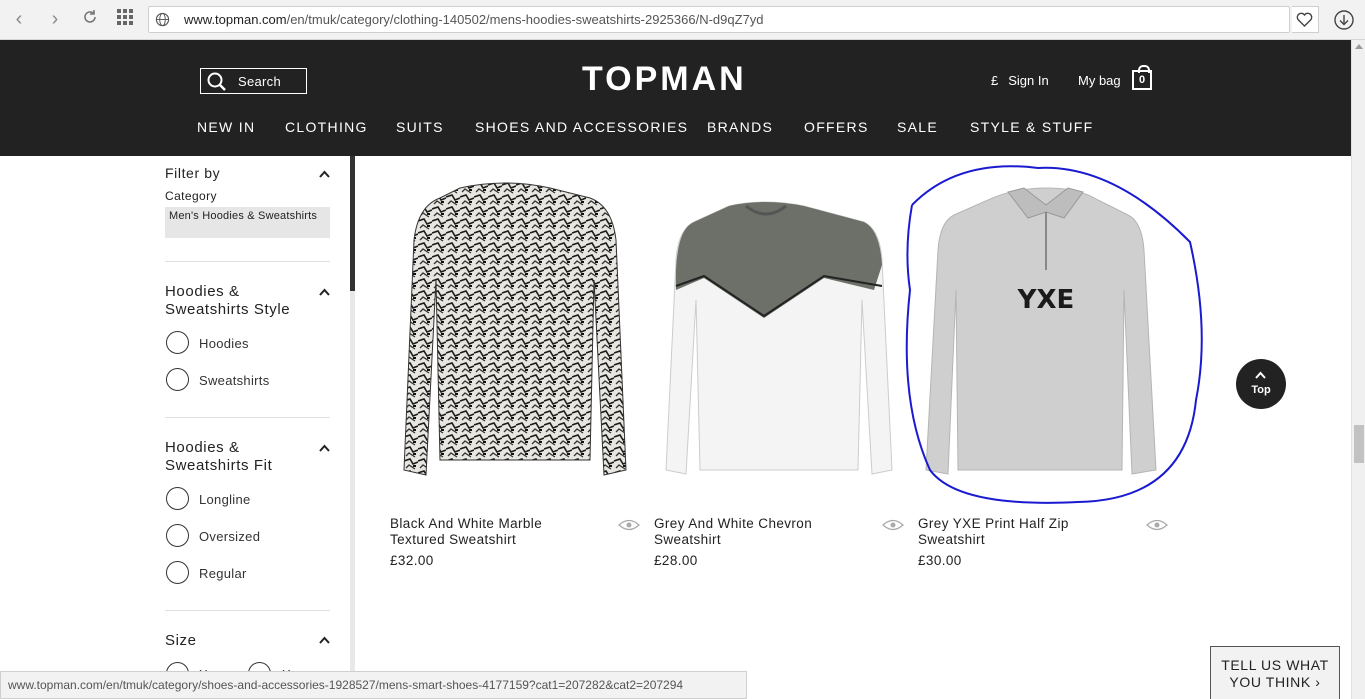 The height and width of the screenshot is (699, 1365). What do you see at coordinates (1031, 127) in the screenshot?
I see `nav-style-and-stuff: STYLE & STUFF` at bounding box center [1031, 127].